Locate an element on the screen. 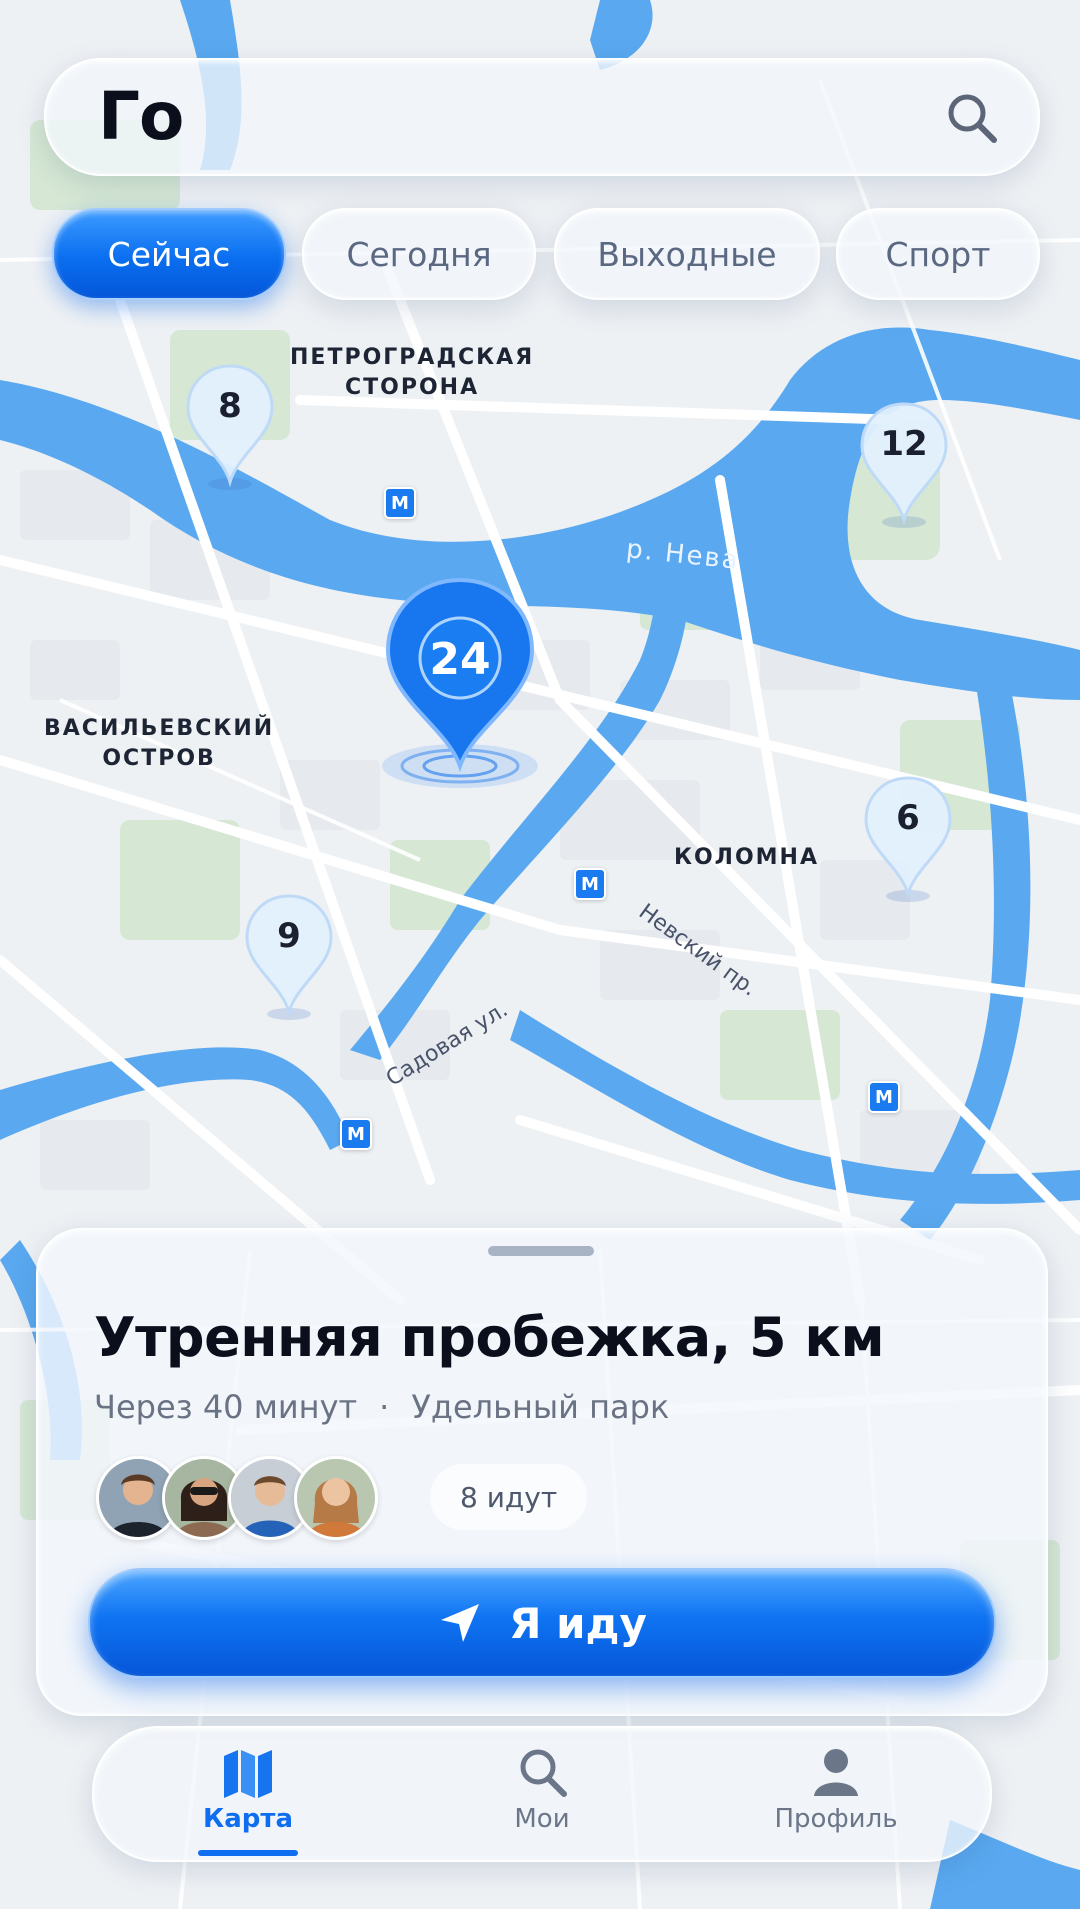 Image resolution: width=1080 pixels, height=1909 pixels. map-icon is located at coordinates (248, 1774).